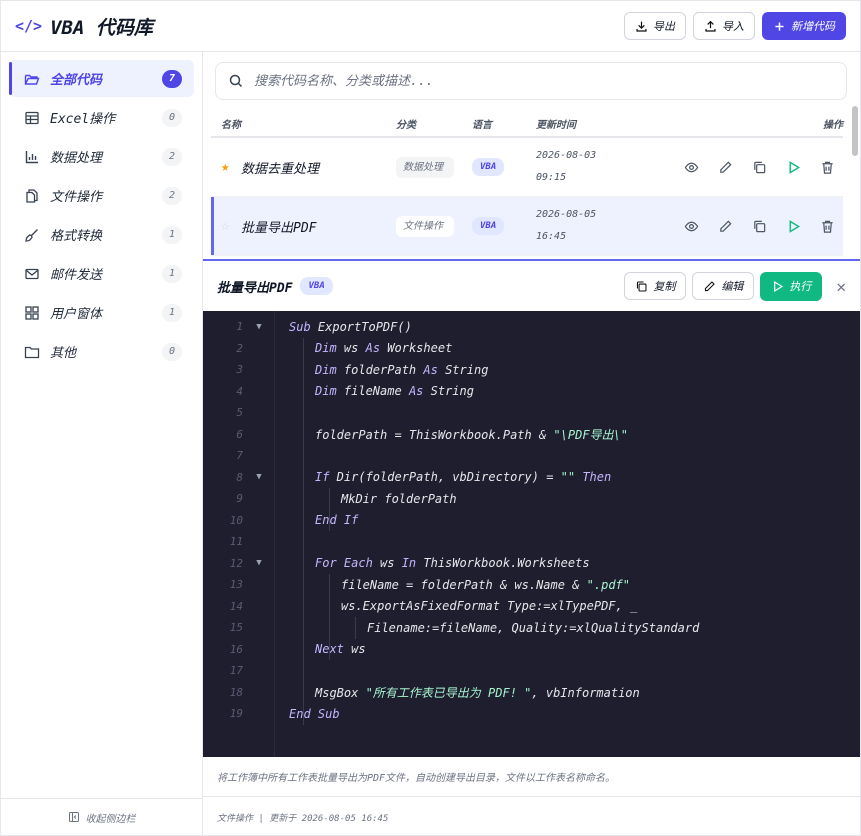  I want to click on code-text: MsgBox "所有工作表已导出为 PDF! ", vbInformation, so click(477, 692).